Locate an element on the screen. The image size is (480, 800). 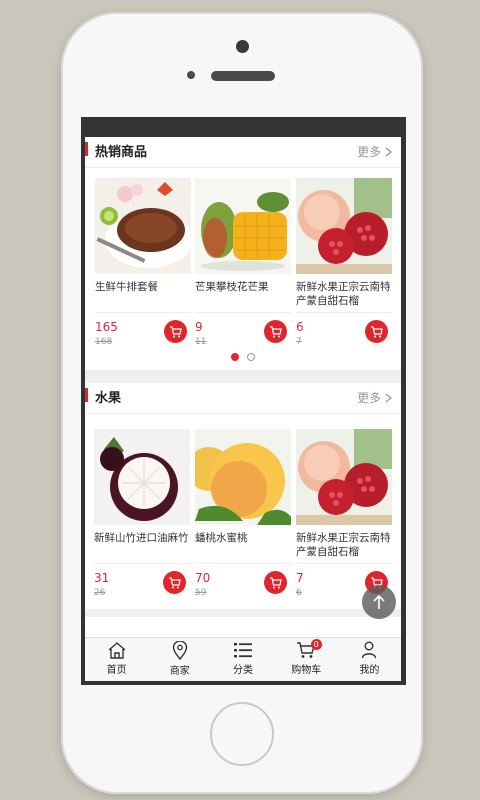
tab-label: 我的 is located at coordinates (369, 670).